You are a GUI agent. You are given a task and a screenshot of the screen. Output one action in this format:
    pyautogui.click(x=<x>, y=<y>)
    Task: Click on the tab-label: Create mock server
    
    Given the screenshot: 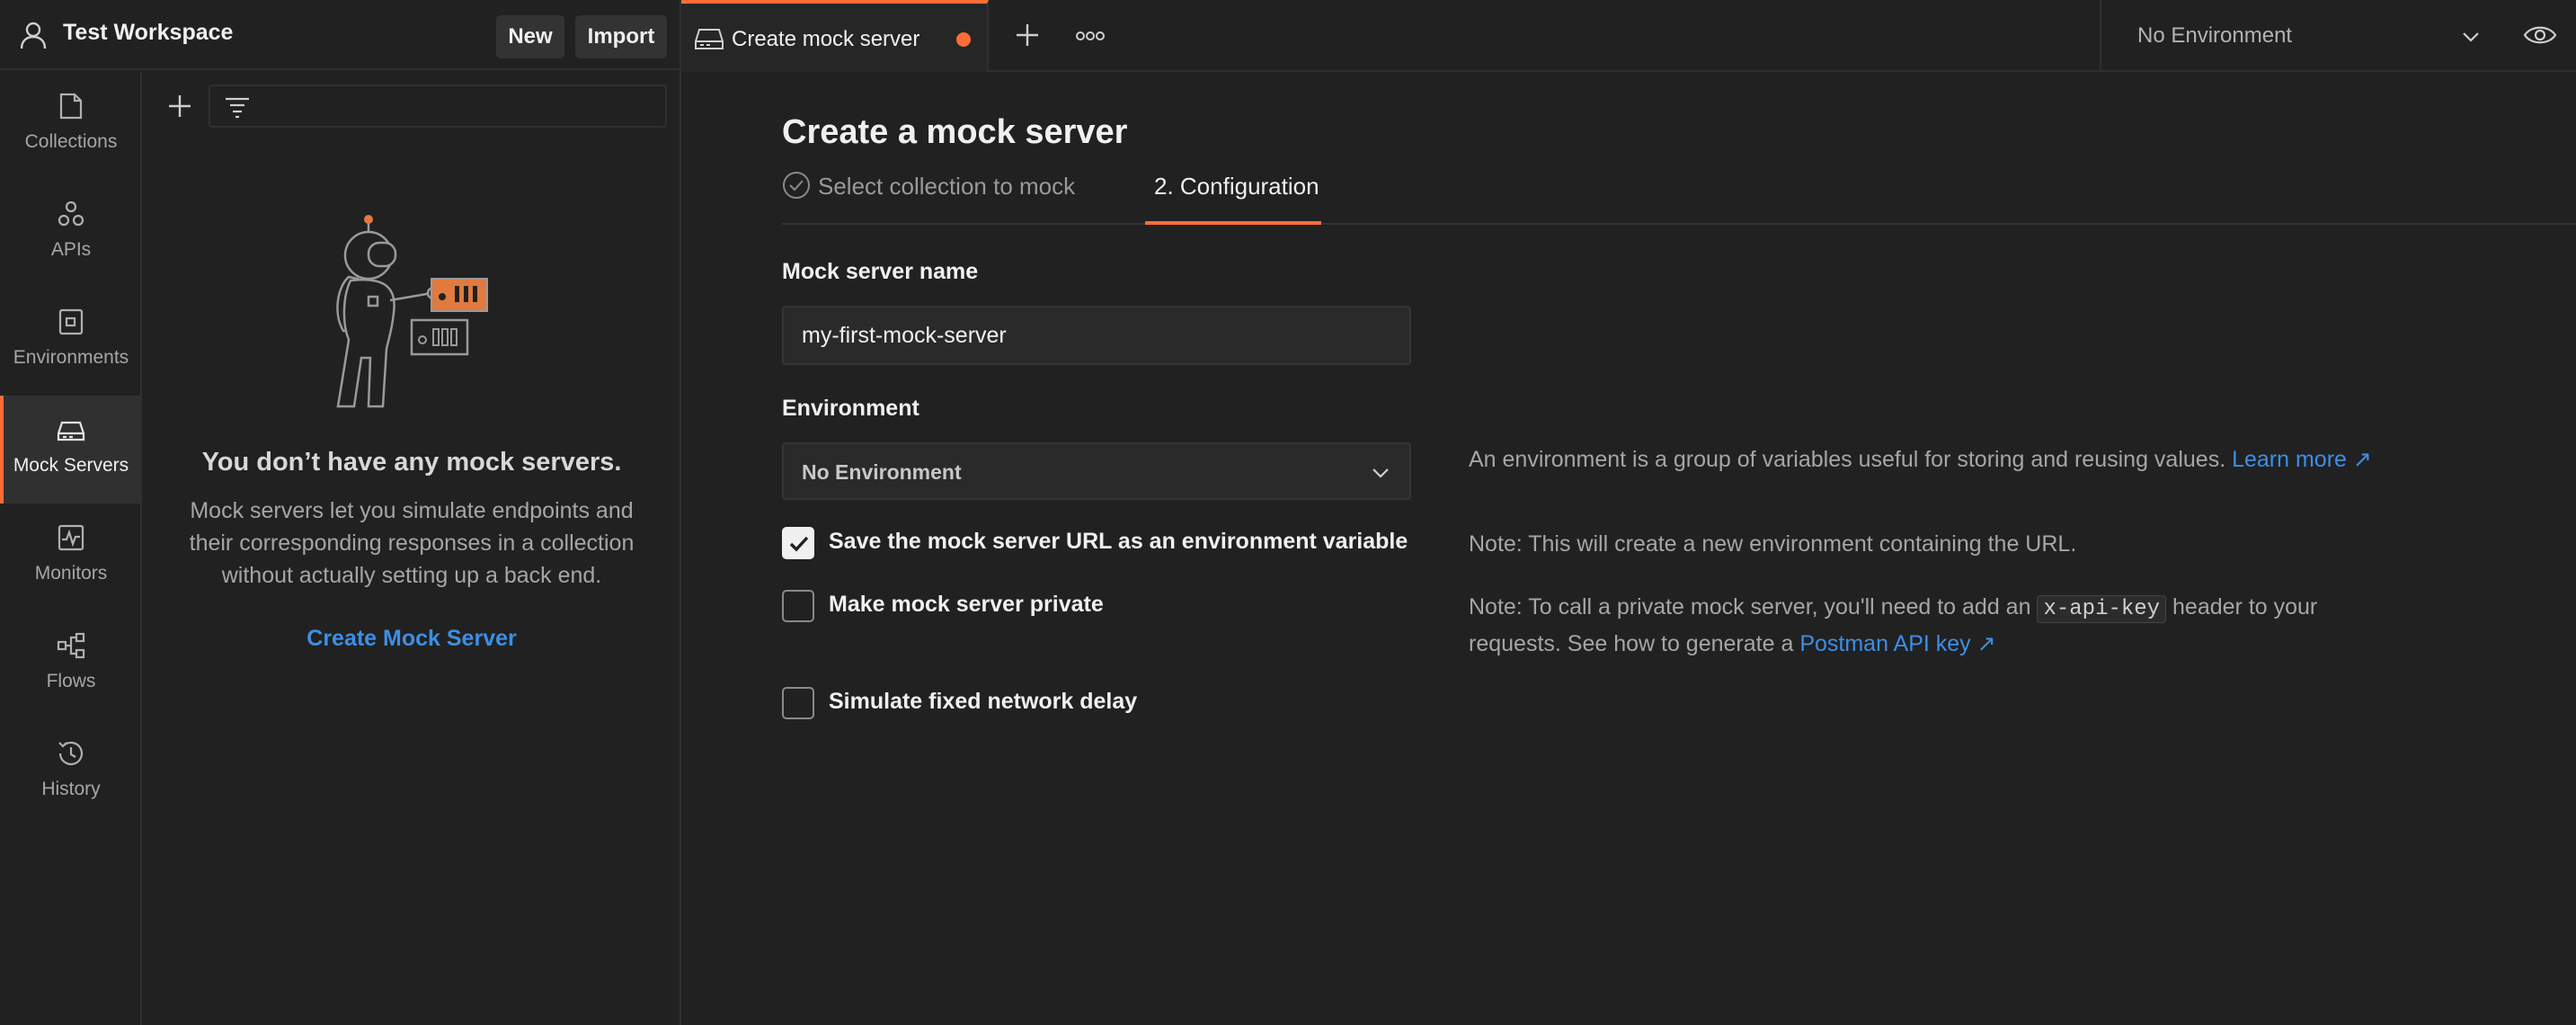 What is the action you would take?
    pyautogui.click(x=826, y=39)
    